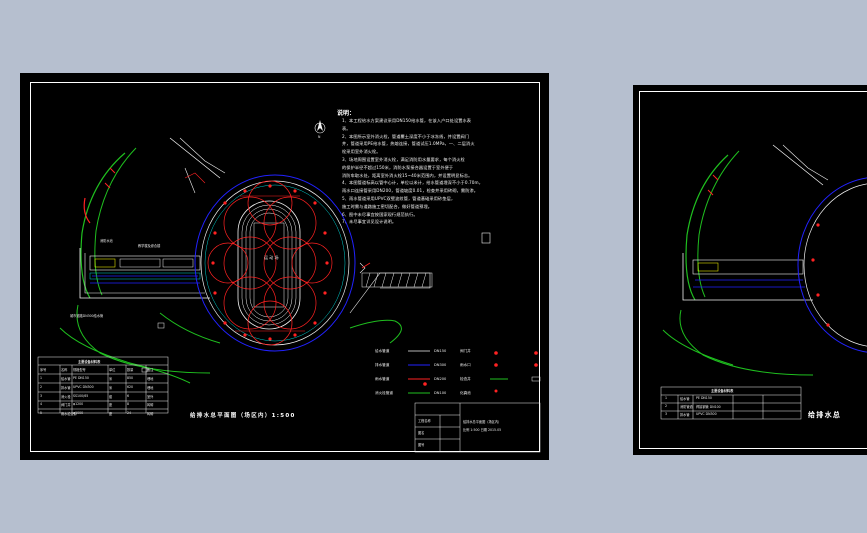 This screenshot has height=533, width=867. I want to click on table-header-cell: 备注, so click(150, 370).